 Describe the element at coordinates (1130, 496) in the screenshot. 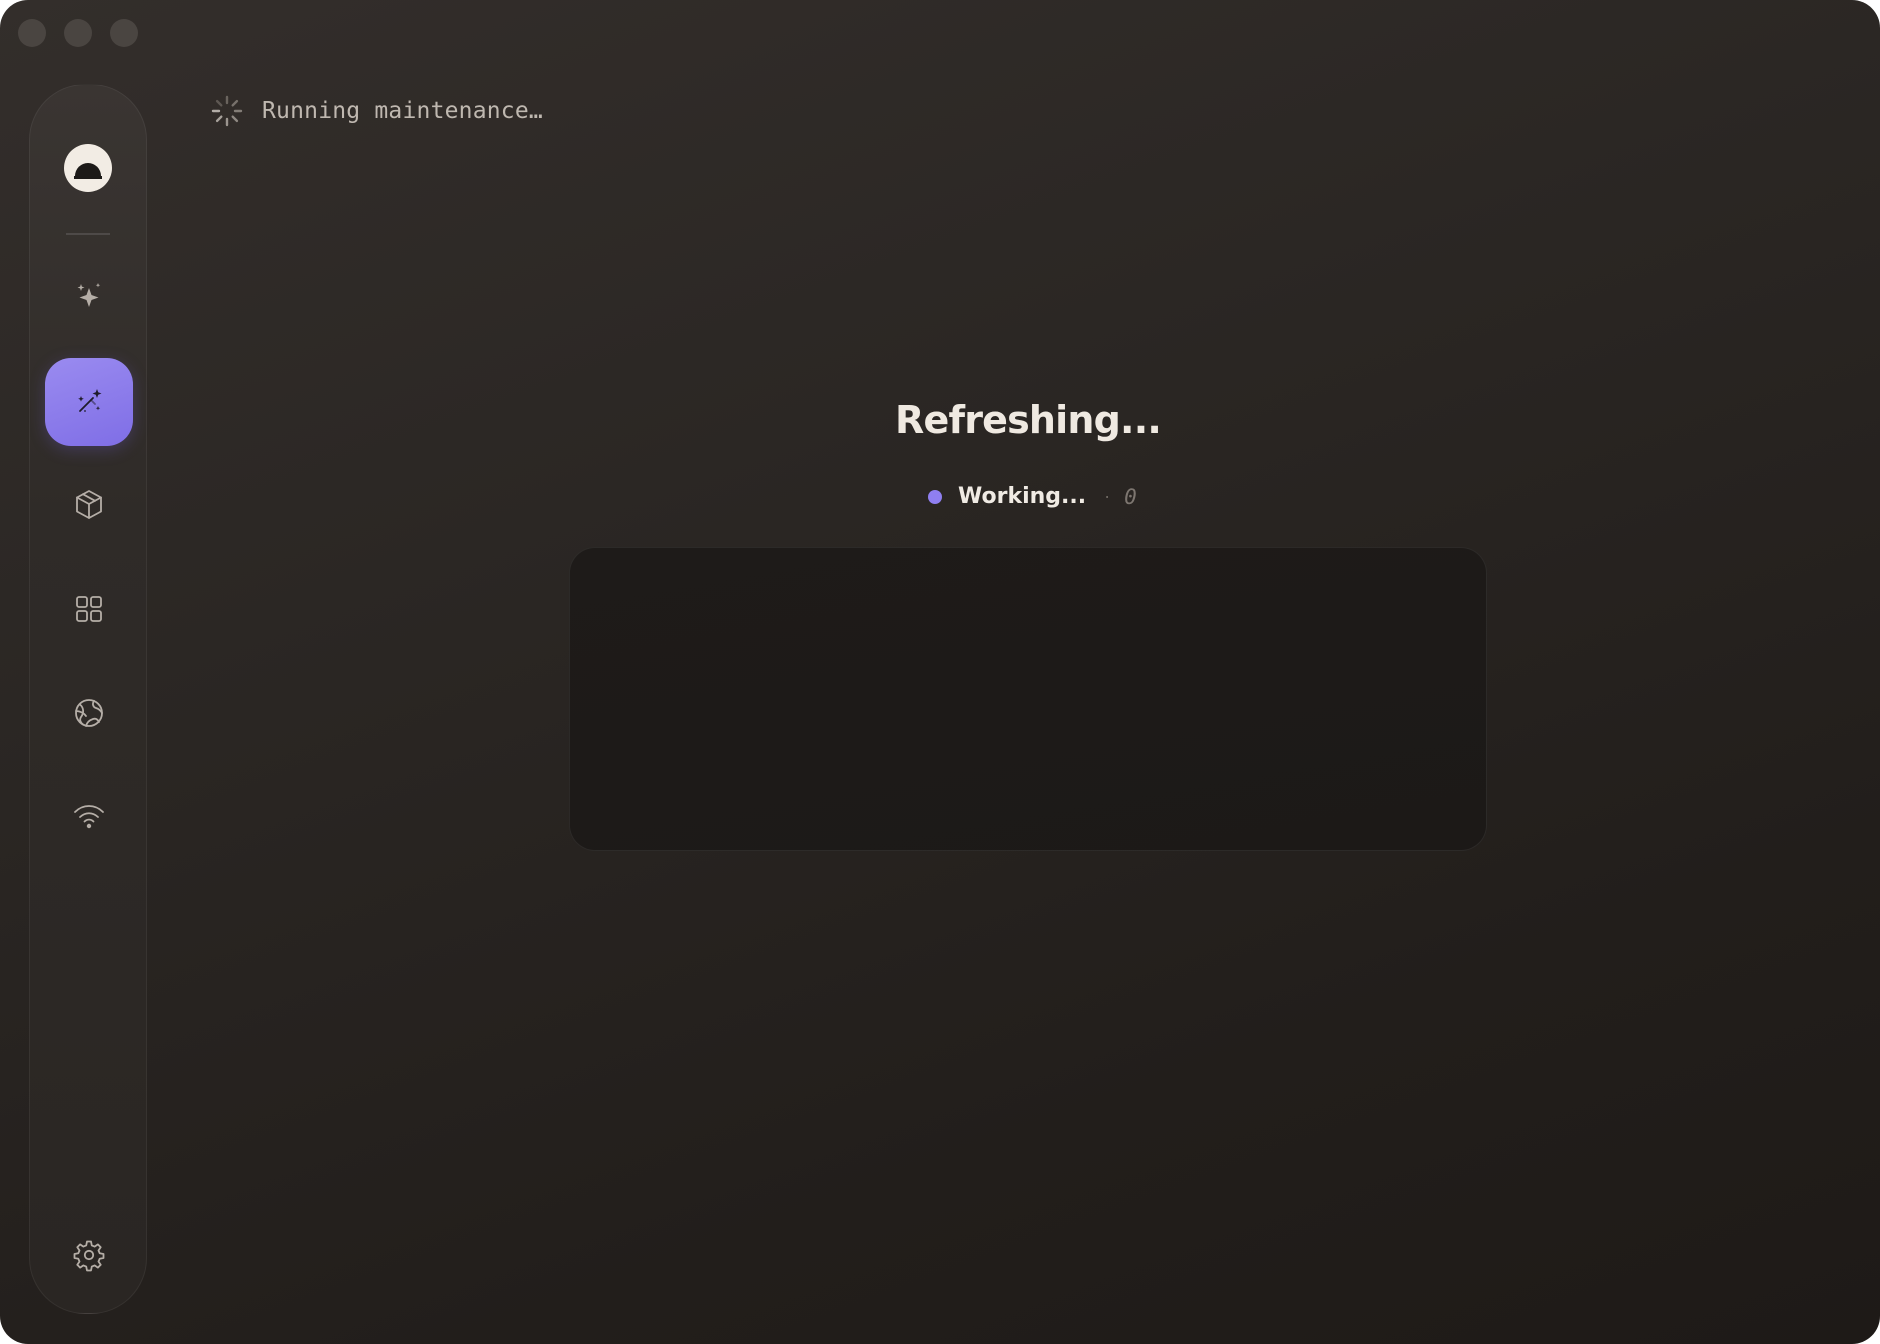

I see `progress-count: 0` at that location.